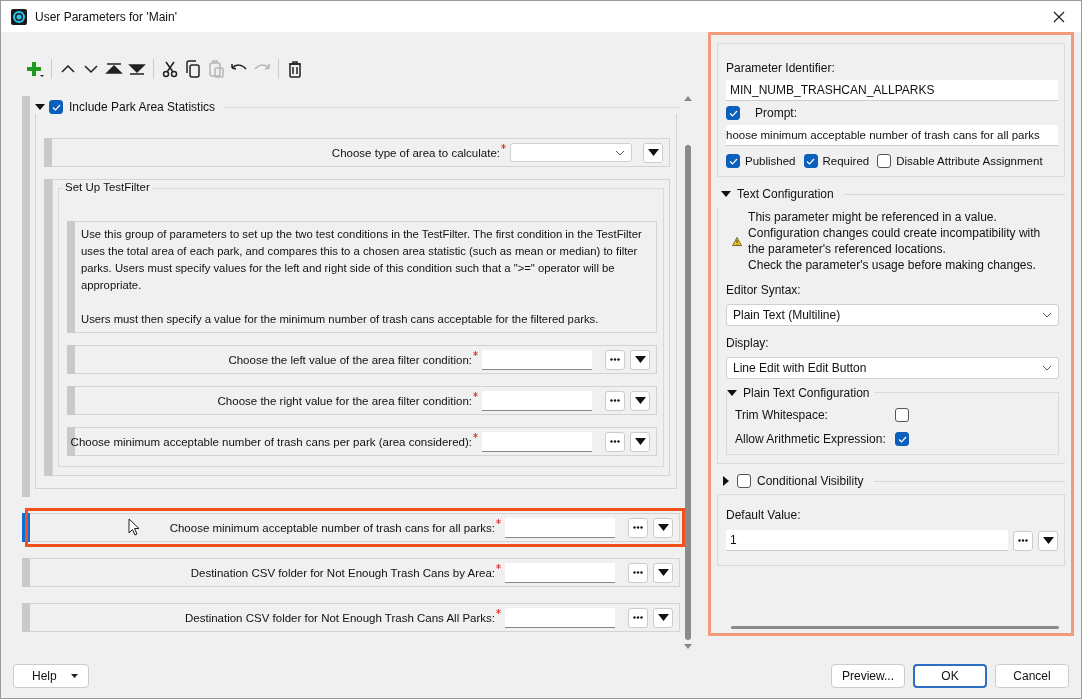  What do you see at coordinates (415, 152) in the screenshot?
I see `parameter-label: Choose type of area to calculate:` at bounding box center [415, 152].